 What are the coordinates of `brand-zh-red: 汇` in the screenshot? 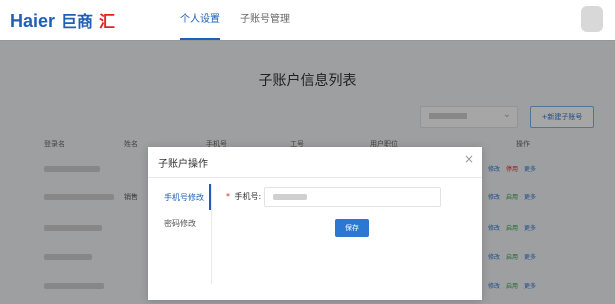 It's located at (107, 21).